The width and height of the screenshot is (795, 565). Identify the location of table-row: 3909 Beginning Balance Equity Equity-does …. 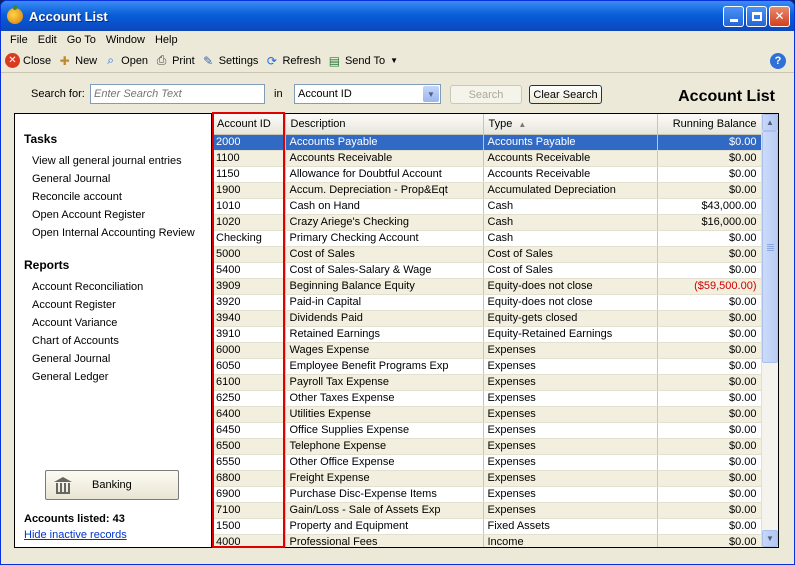
(487, 286).